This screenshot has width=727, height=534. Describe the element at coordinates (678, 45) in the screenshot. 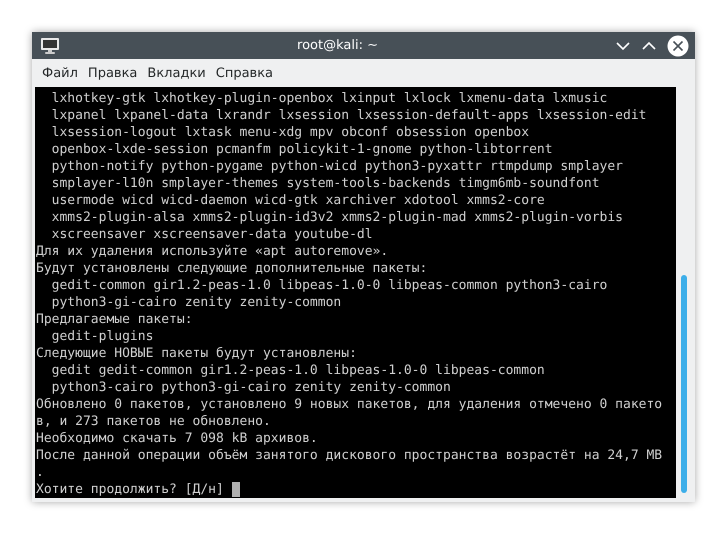

I see `close-icon` at that location.